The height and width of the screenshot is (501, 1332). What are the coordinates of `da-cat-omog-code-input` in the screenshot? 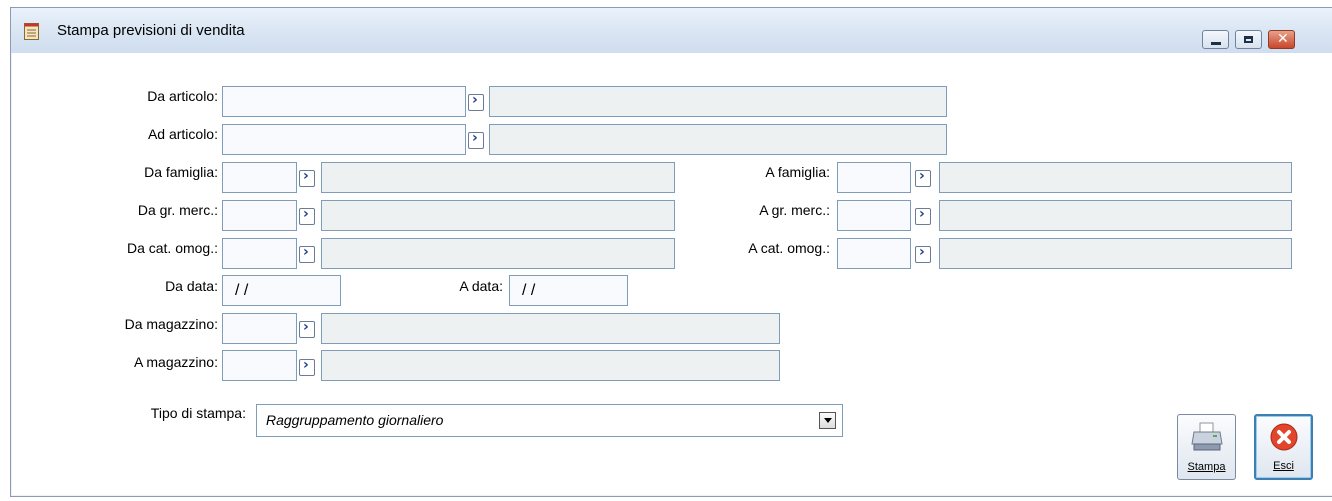 It's located at (259, 253).